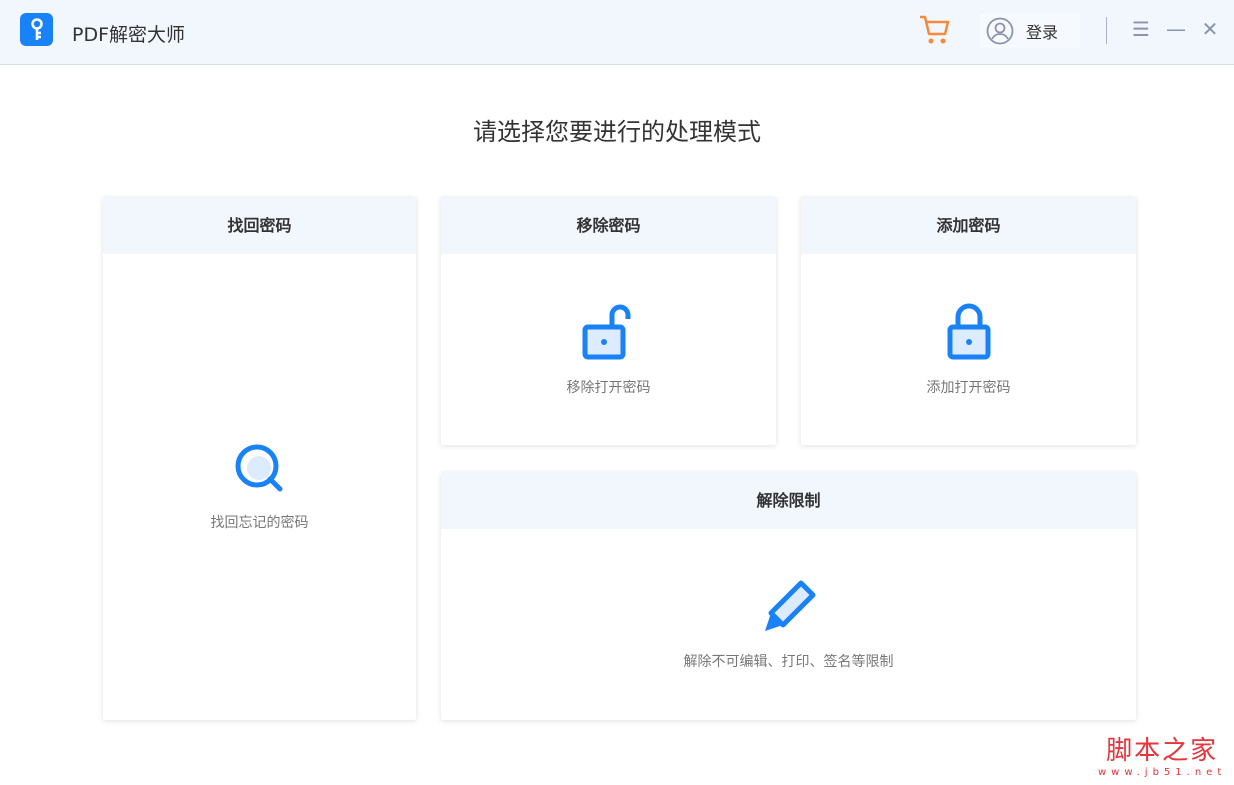  I want to click on minimize-icon: —, so click(1176, 29).